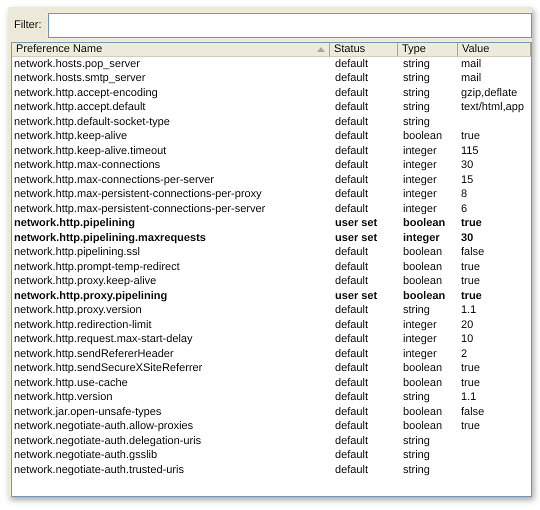 The width and height of the screenshot is (540, 510). What do you see at coordinates (364, 50) in the screenshot?
I see `column-header: Status` at bounding box center [364, 50].